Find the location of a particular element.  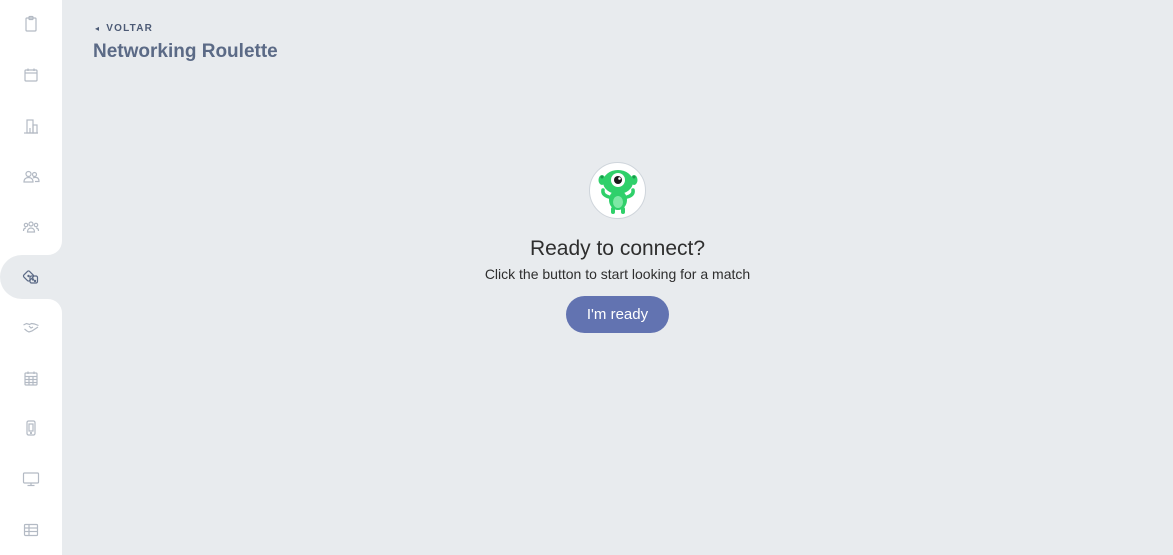

calendar-icon is located at coordinates (31, 75).